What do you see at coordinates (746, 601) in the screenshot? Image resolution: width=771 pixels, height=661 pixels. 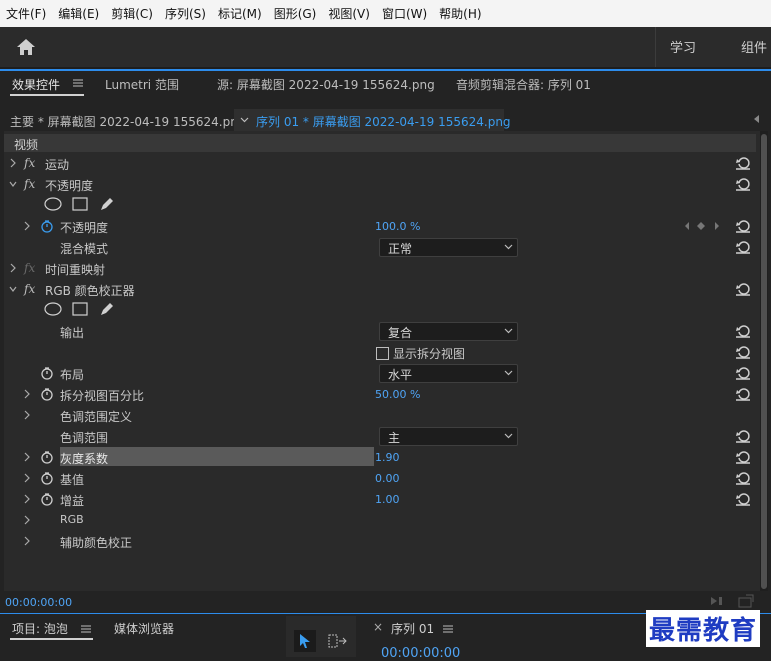 I see `export-icon` at bounding box center [746, 601].